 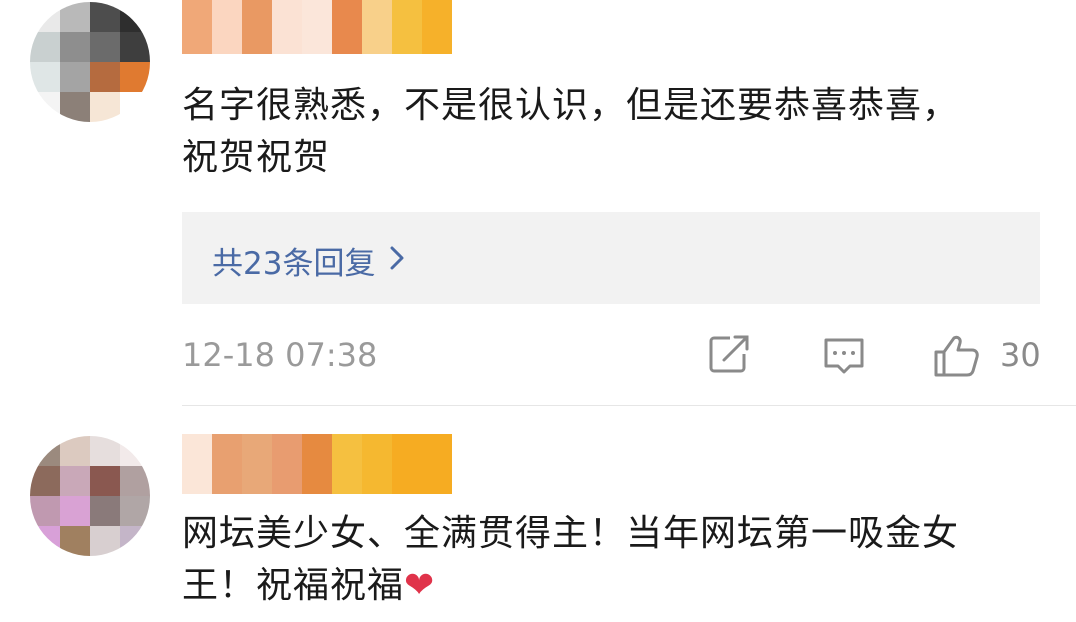 I want to click on comment-icon, so click(x=844, y=360).